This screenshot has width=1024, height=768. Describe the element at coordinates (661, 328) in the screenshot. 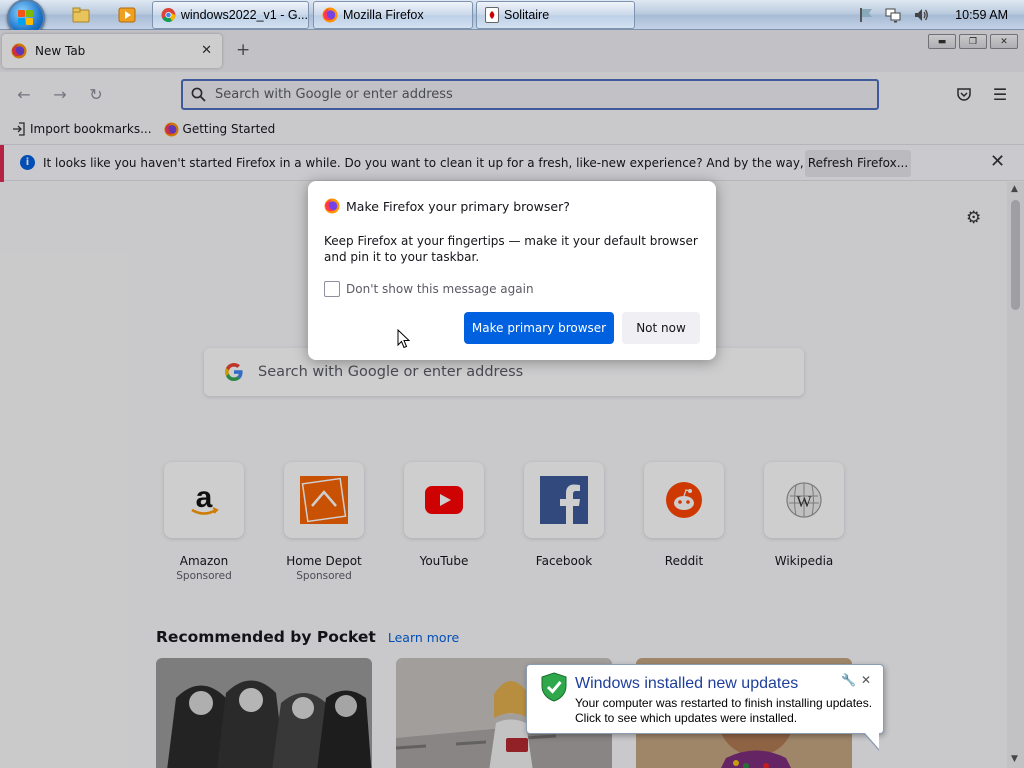

I see `not-now-button: Not now` at that location.